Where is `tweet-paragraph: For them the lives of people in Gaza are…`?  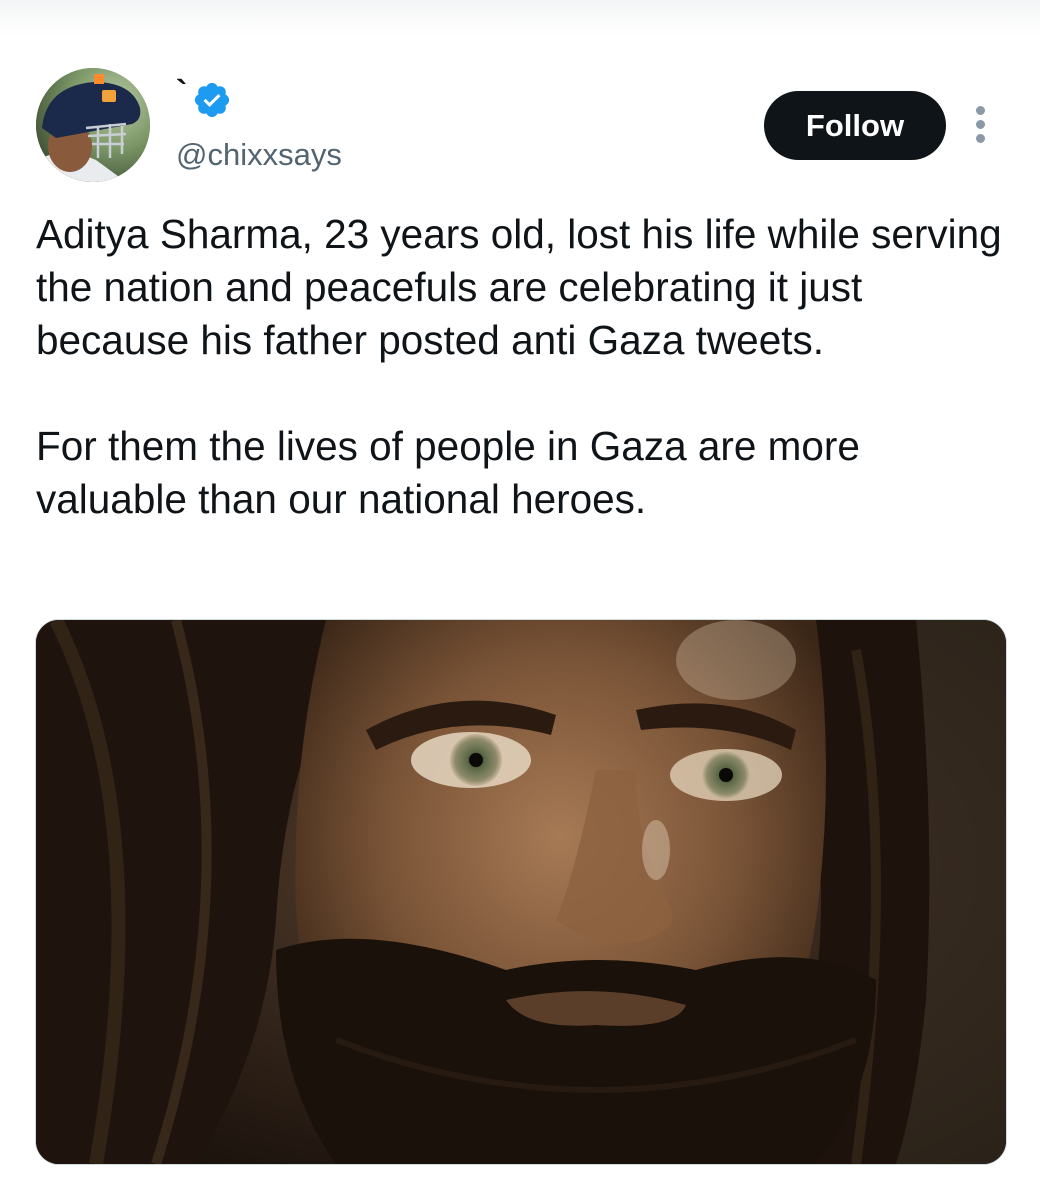 tweet-paragraph: For them the lives of people in Gaza are… is located at coordinates (448, 472).